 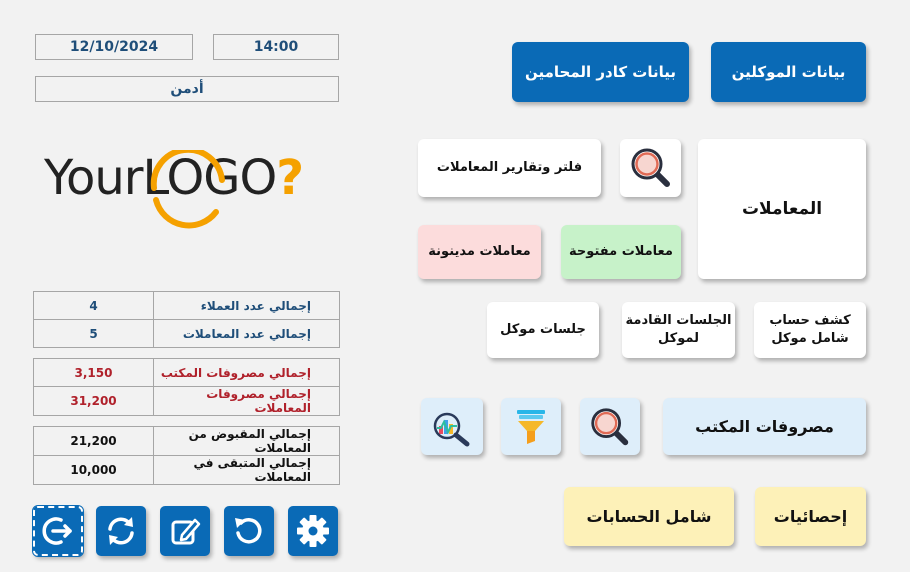 I want to click on stat-label: إجمالي مصروفات المكتب, so click(x=246, y=372).